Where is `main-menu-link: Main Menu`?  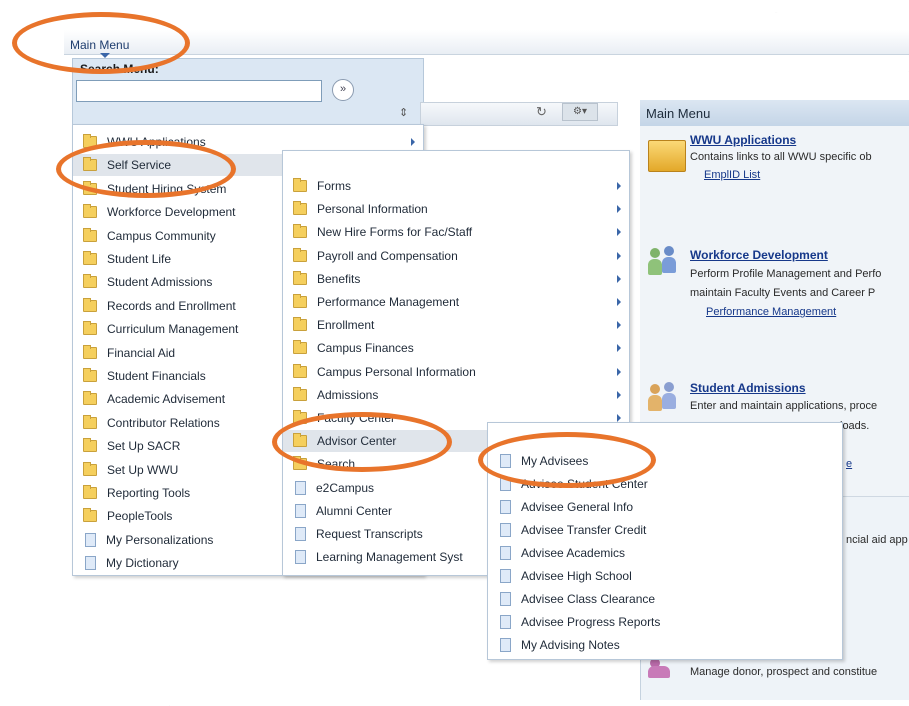 main-menu-link: Main Menu is located at coordinates (99, 45).